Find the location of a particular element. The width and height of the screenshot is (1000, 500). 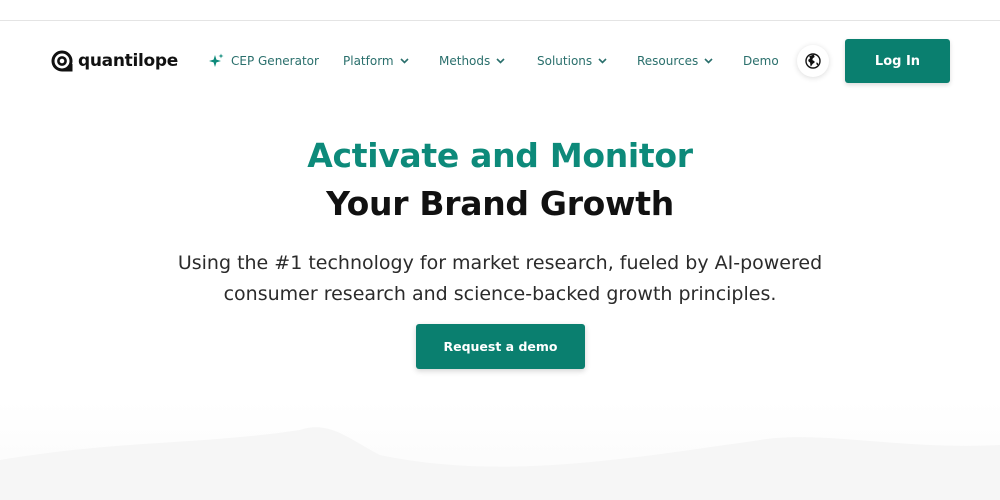

nav-item-label: Resources is located at coordinates (668, 61).